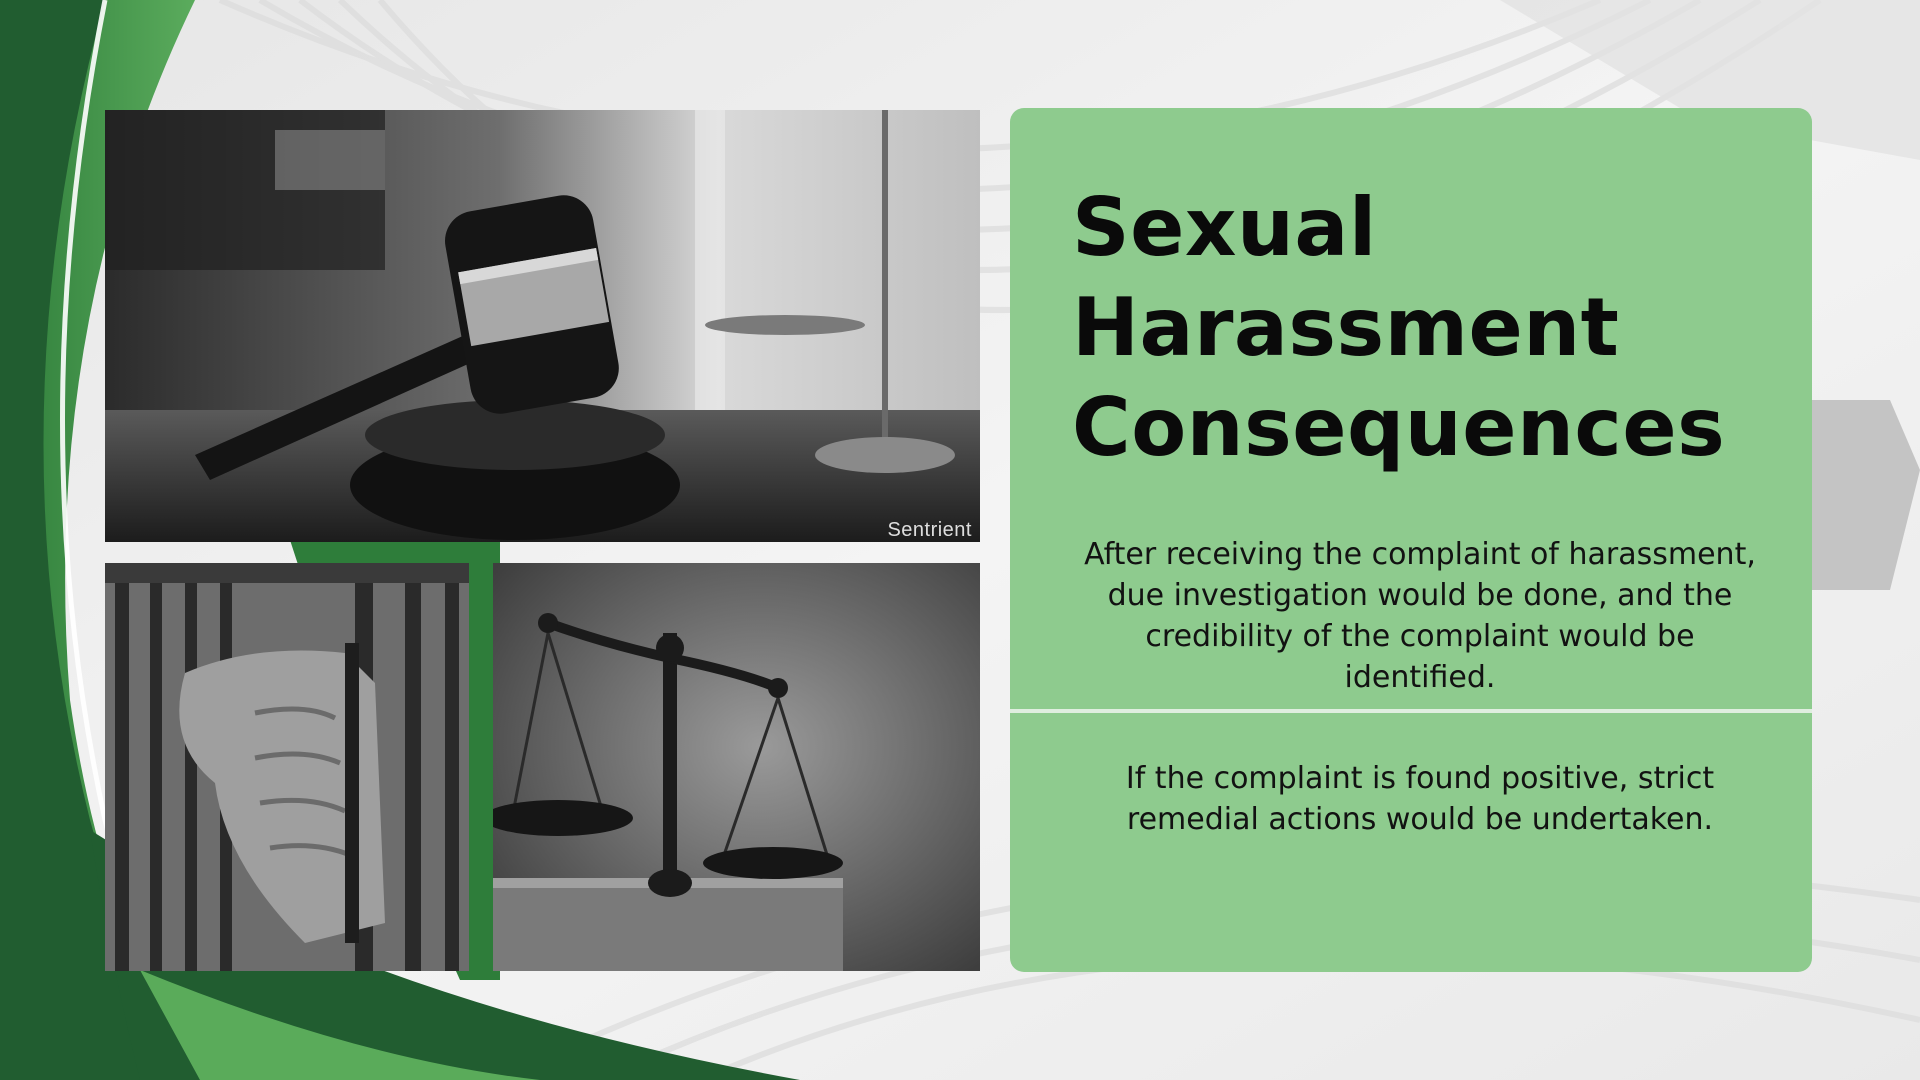 This screenshot has width=1920, height=1080. I want to click on jail-bars-photo, so click(287, 767).